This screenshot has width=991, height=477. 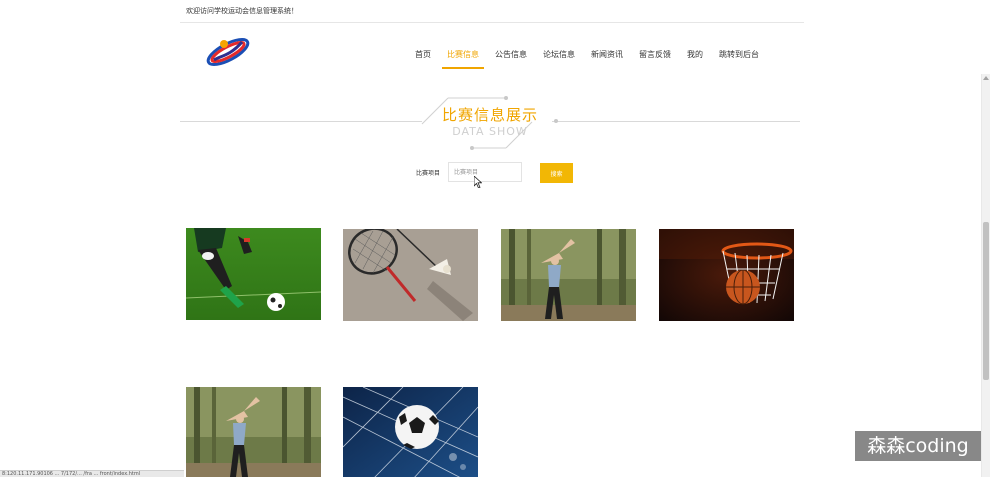 I want to click on nav-item-announcements: 公告信息, so click(x=511, y=58).